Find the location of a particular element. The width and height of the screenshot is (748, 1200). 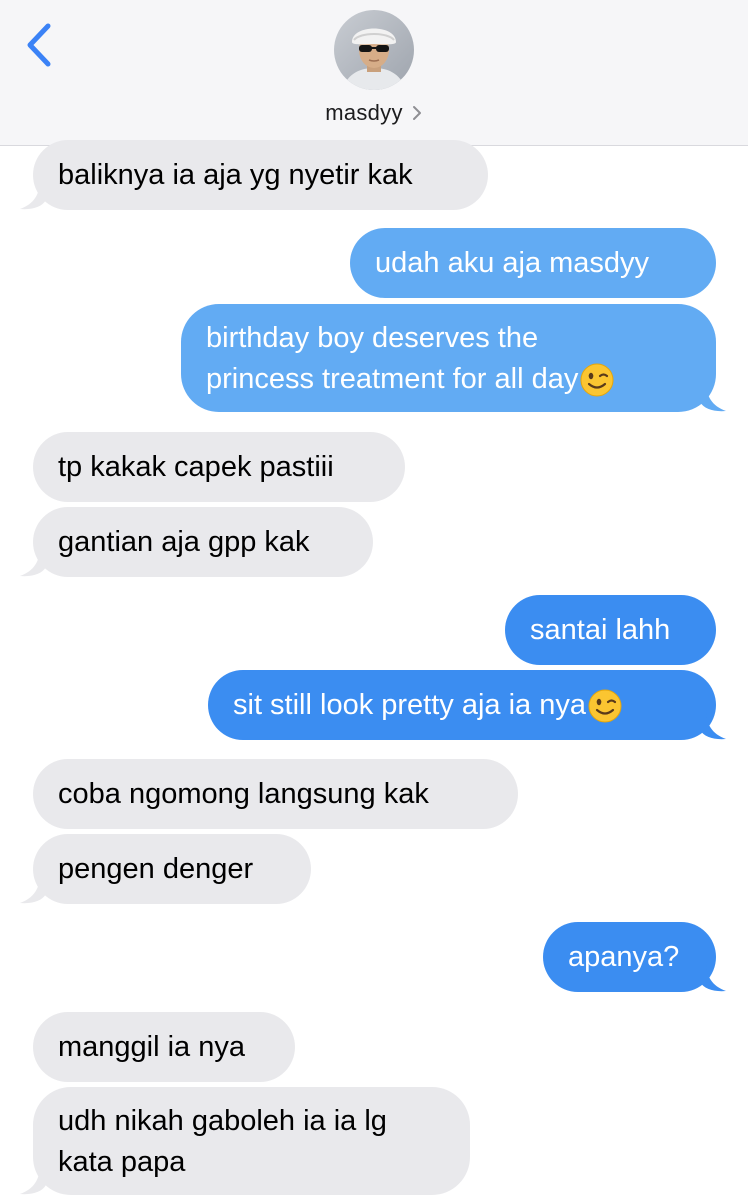

incoming-message-bubble: coba ngomong langsung kak is located at coordinates (275, 794).